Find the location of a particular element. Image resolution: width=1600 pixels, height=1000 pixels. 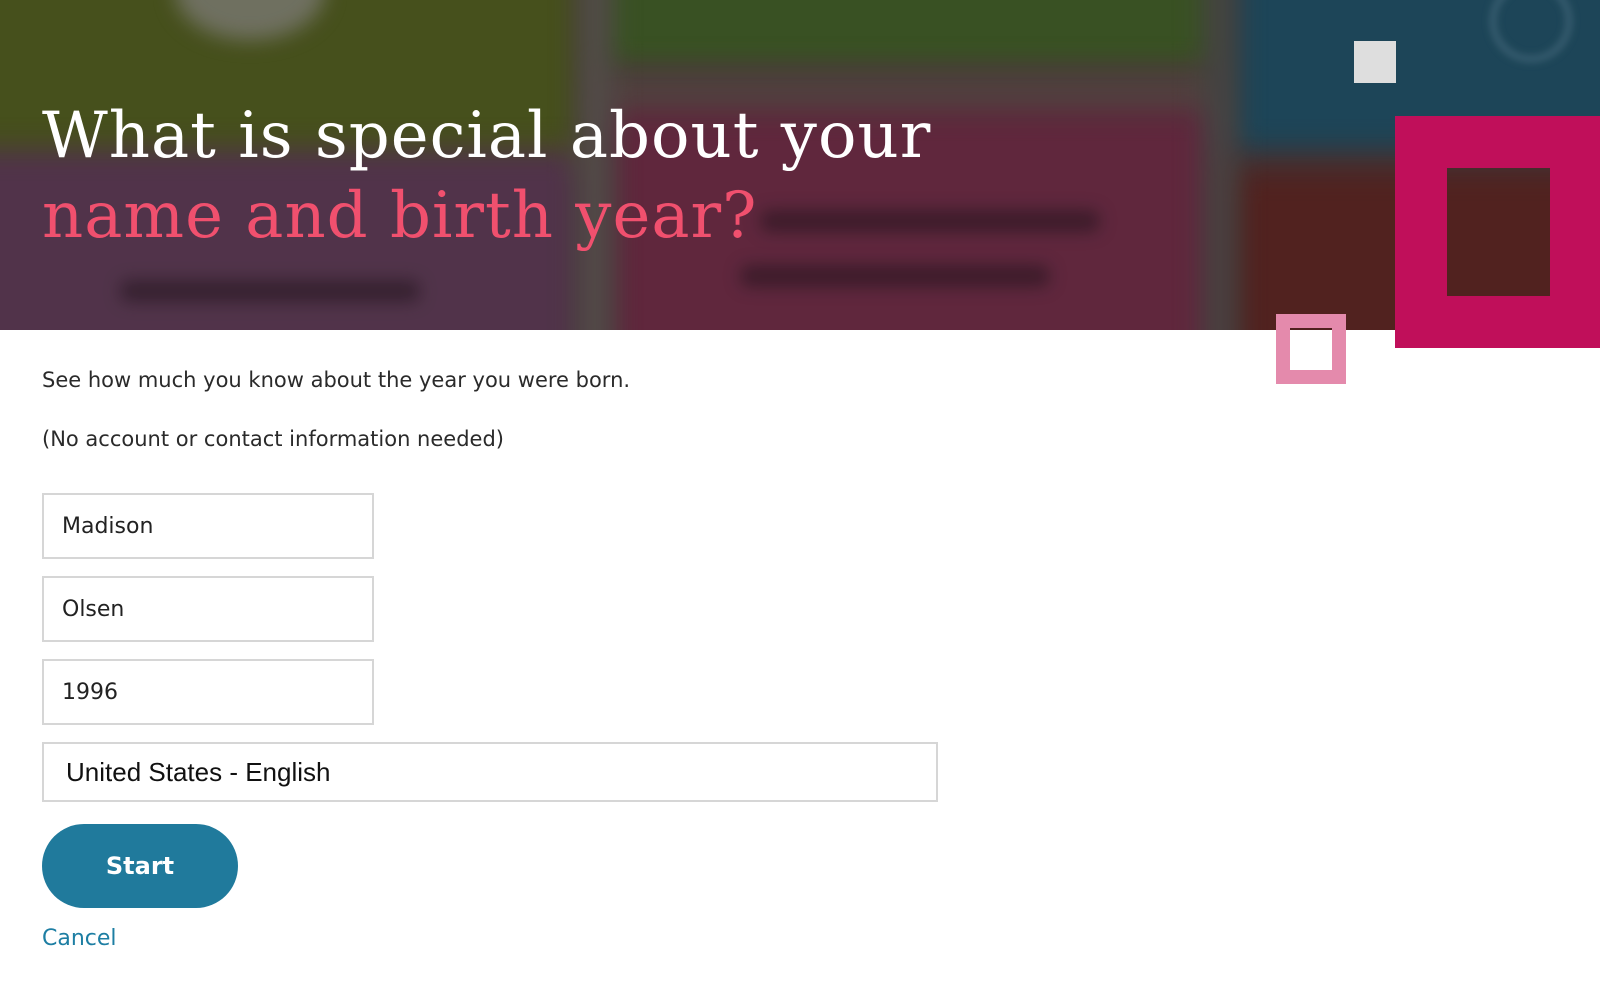

first-name-input is located at coordinates (208, 526).